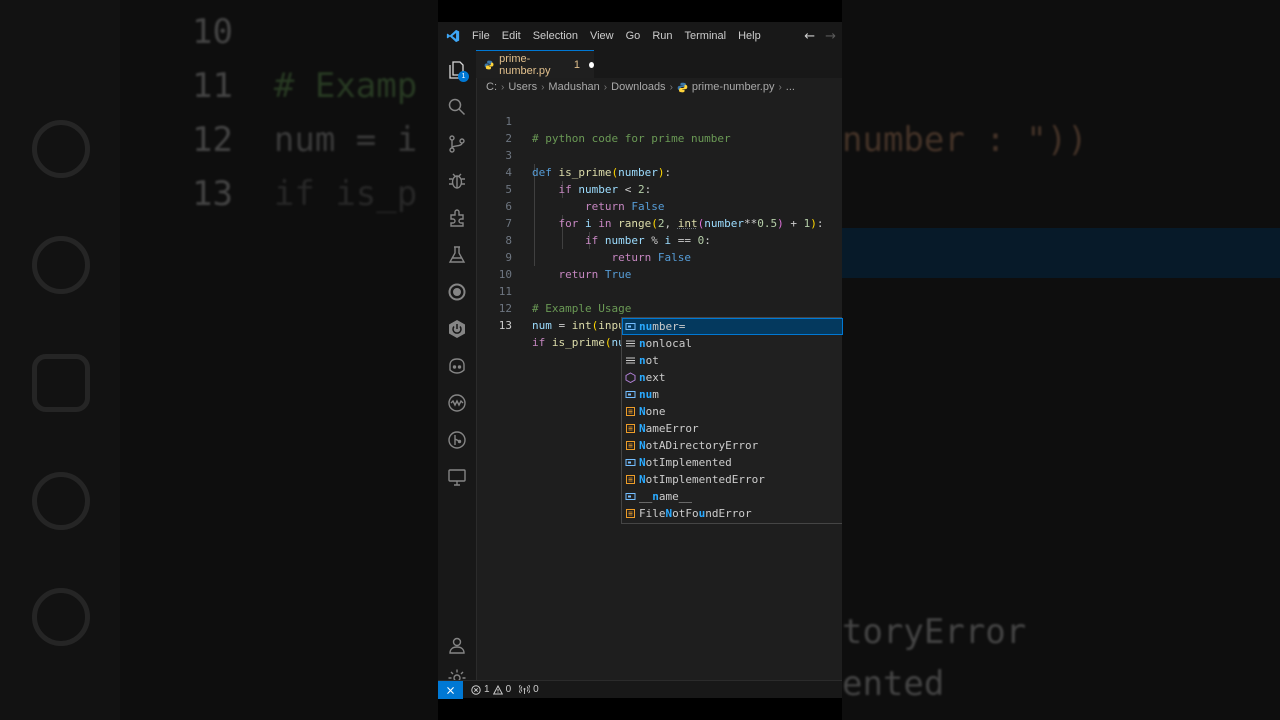  Describe the element at coordinates (481, 36) in the screenshot. I see `menu-file: File` at that location.